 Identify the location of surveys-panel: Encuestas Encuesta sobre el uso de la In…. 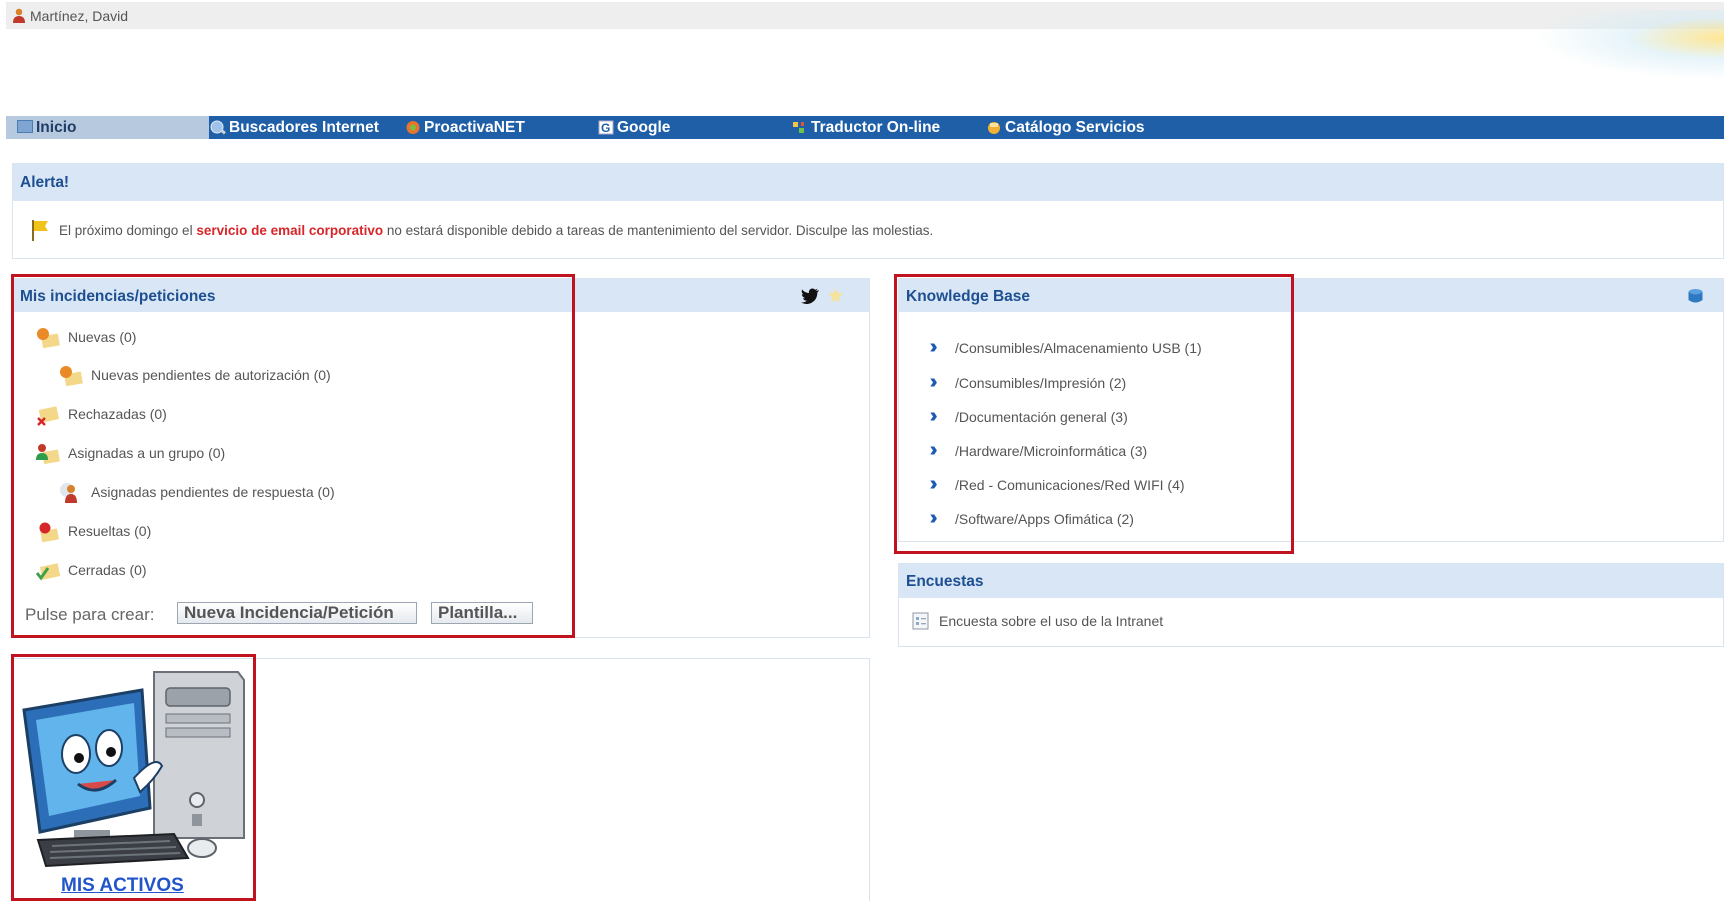
(1311, 605).